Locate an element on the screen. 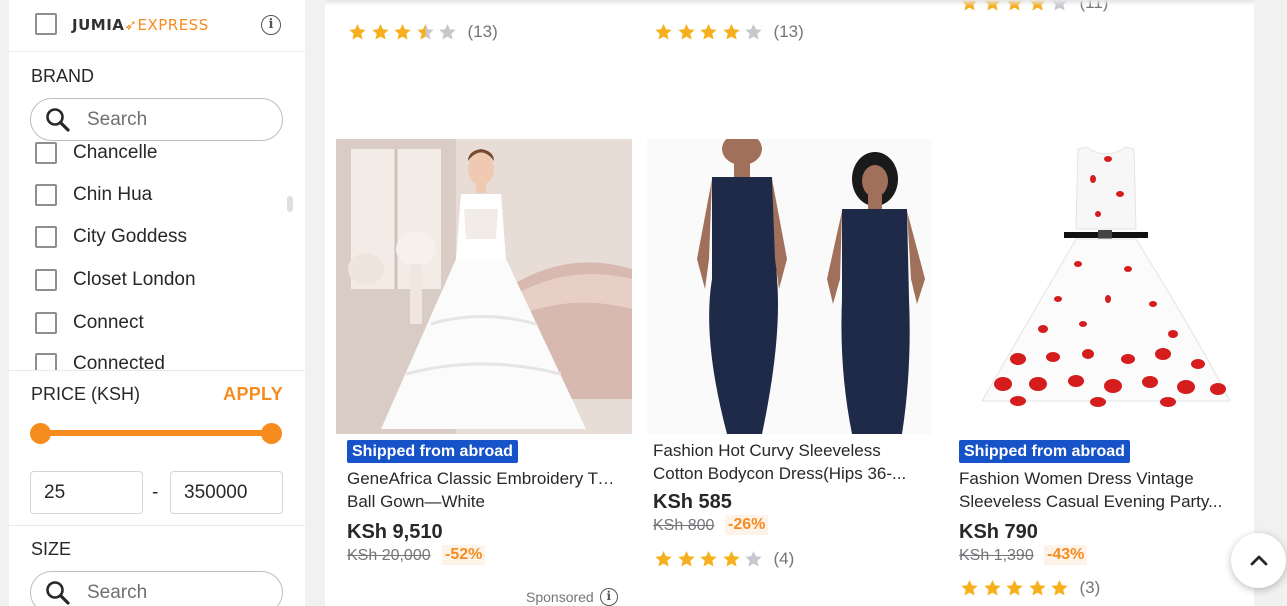  express-checkbox is located at coordinates (46, 24).